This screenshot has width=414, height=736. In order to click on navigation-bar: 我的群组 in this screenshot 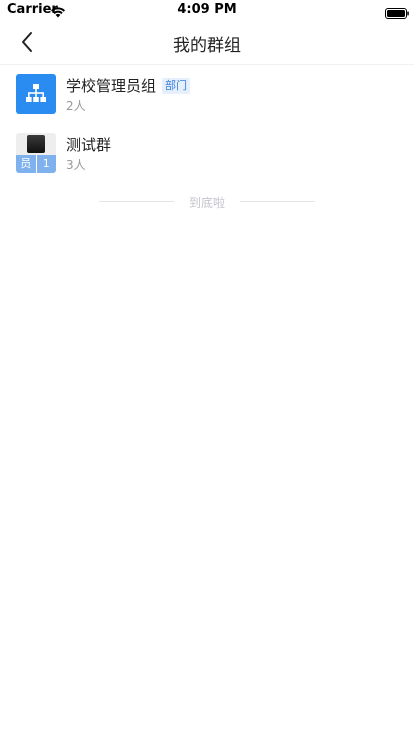, I will do `click(207, 42)`.